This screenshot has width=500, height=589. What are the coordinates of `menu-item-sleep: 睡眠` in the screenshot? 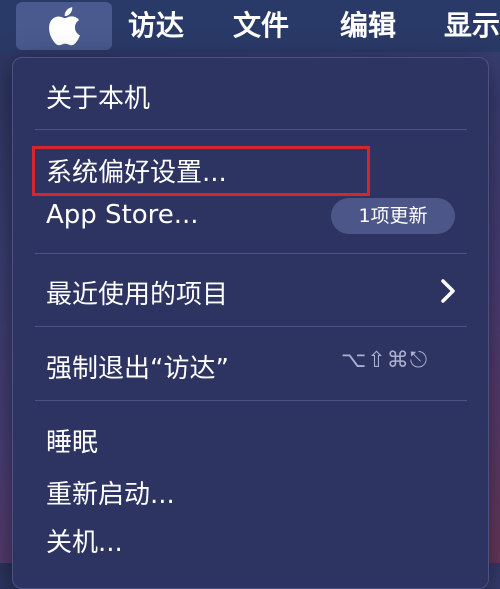 It's located at (72, 440).